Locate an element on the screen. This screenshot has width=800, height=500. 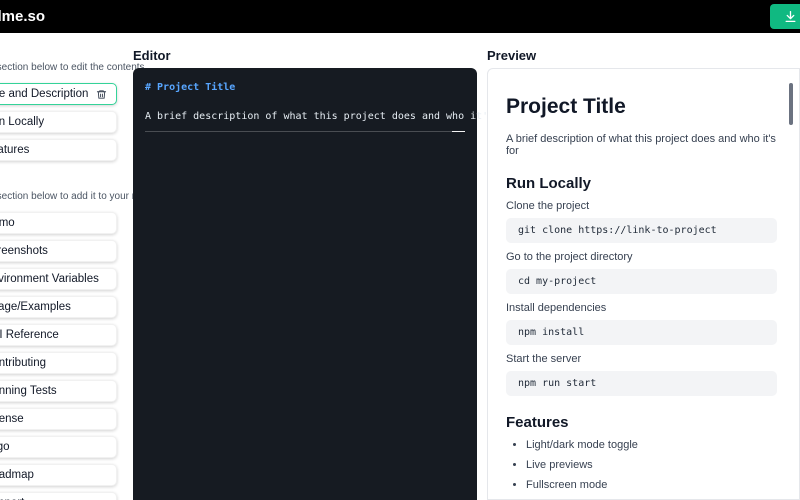
editor-column-title: Editor is located at coordinates (152, 55).